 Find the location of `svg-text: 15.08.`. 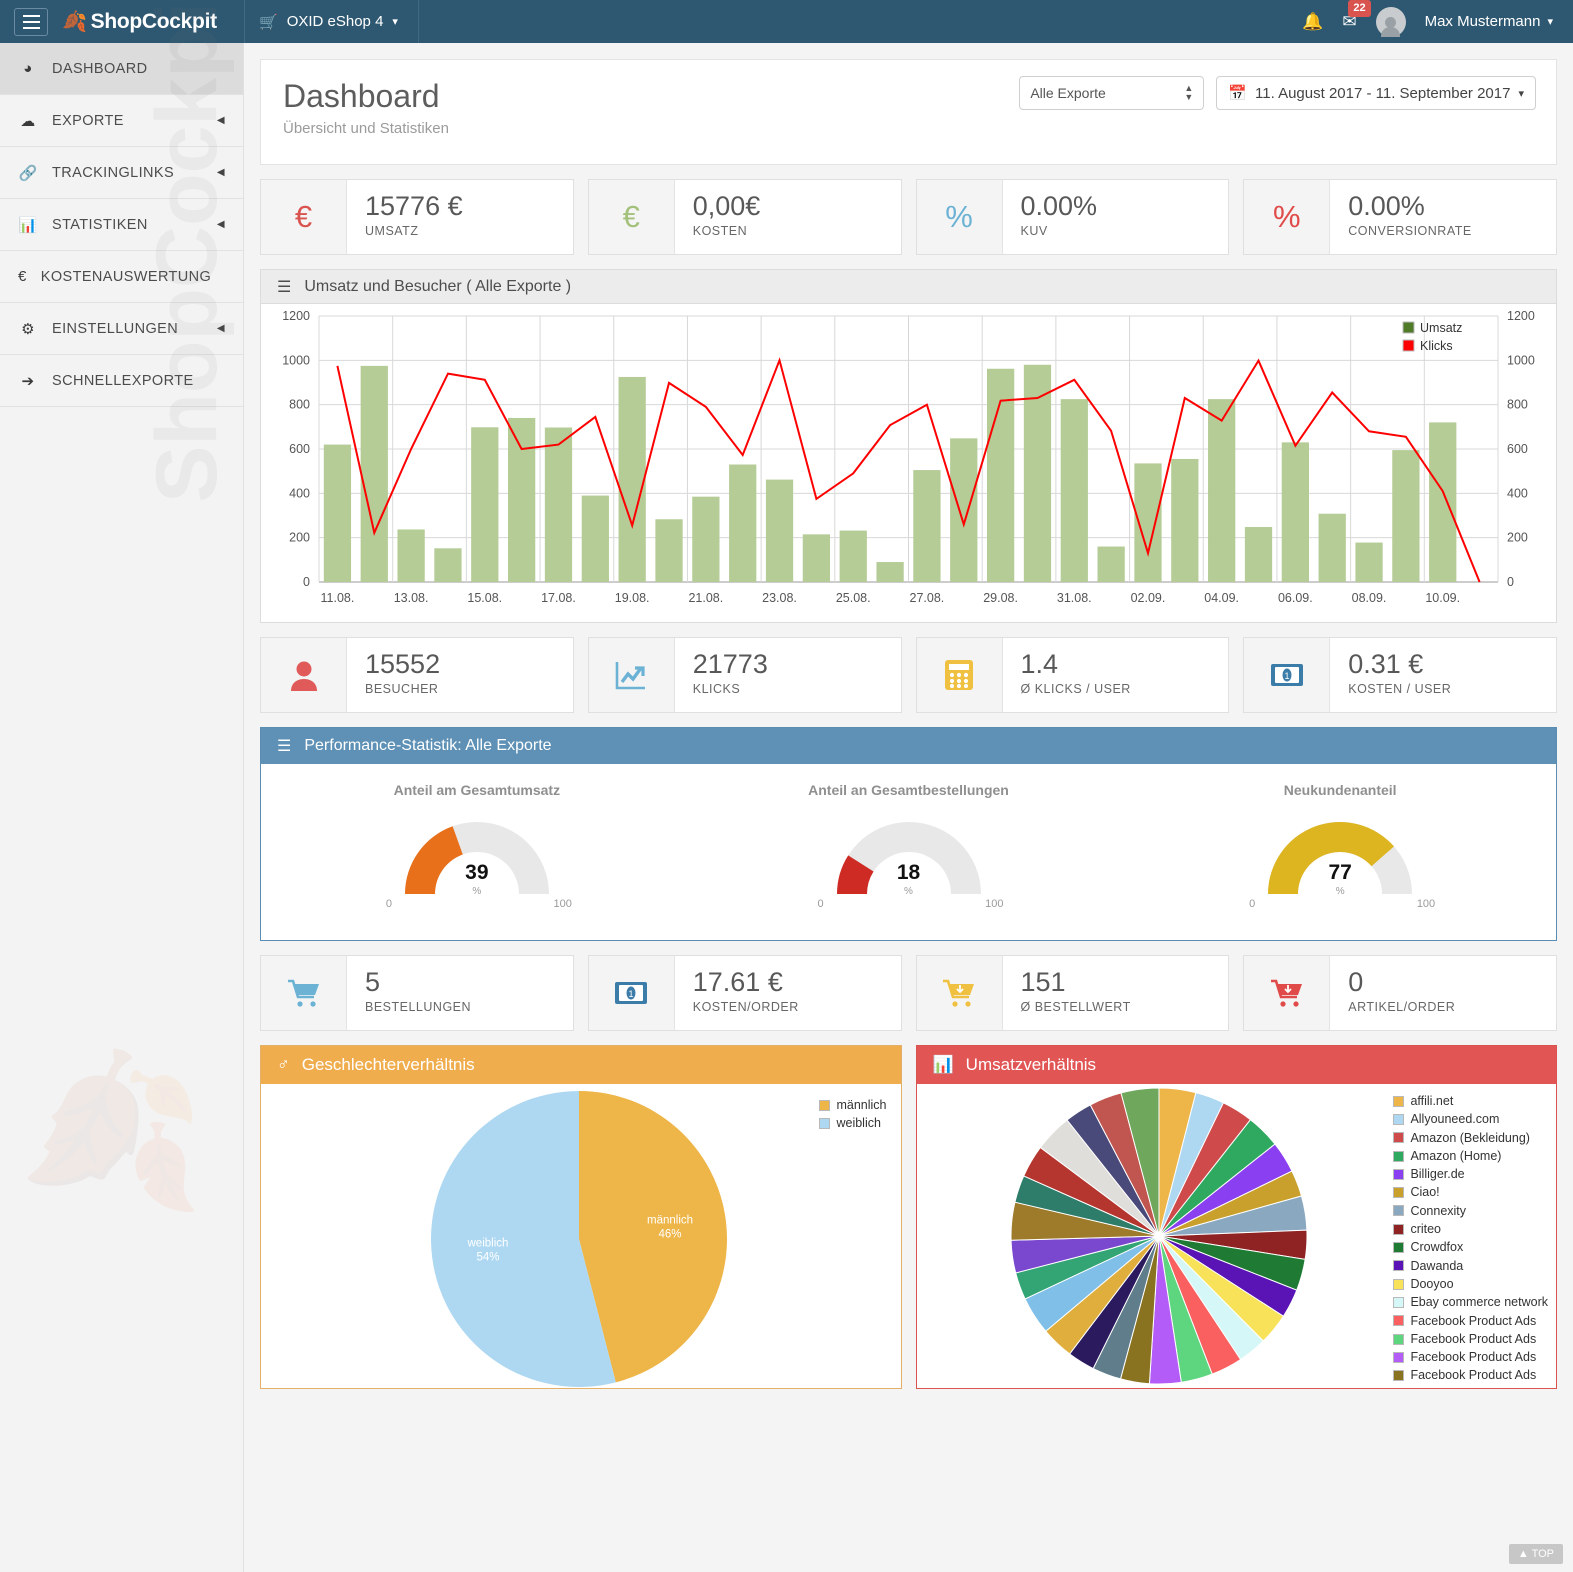

svg-text: 15.08. is located at coordinates (484, 598).